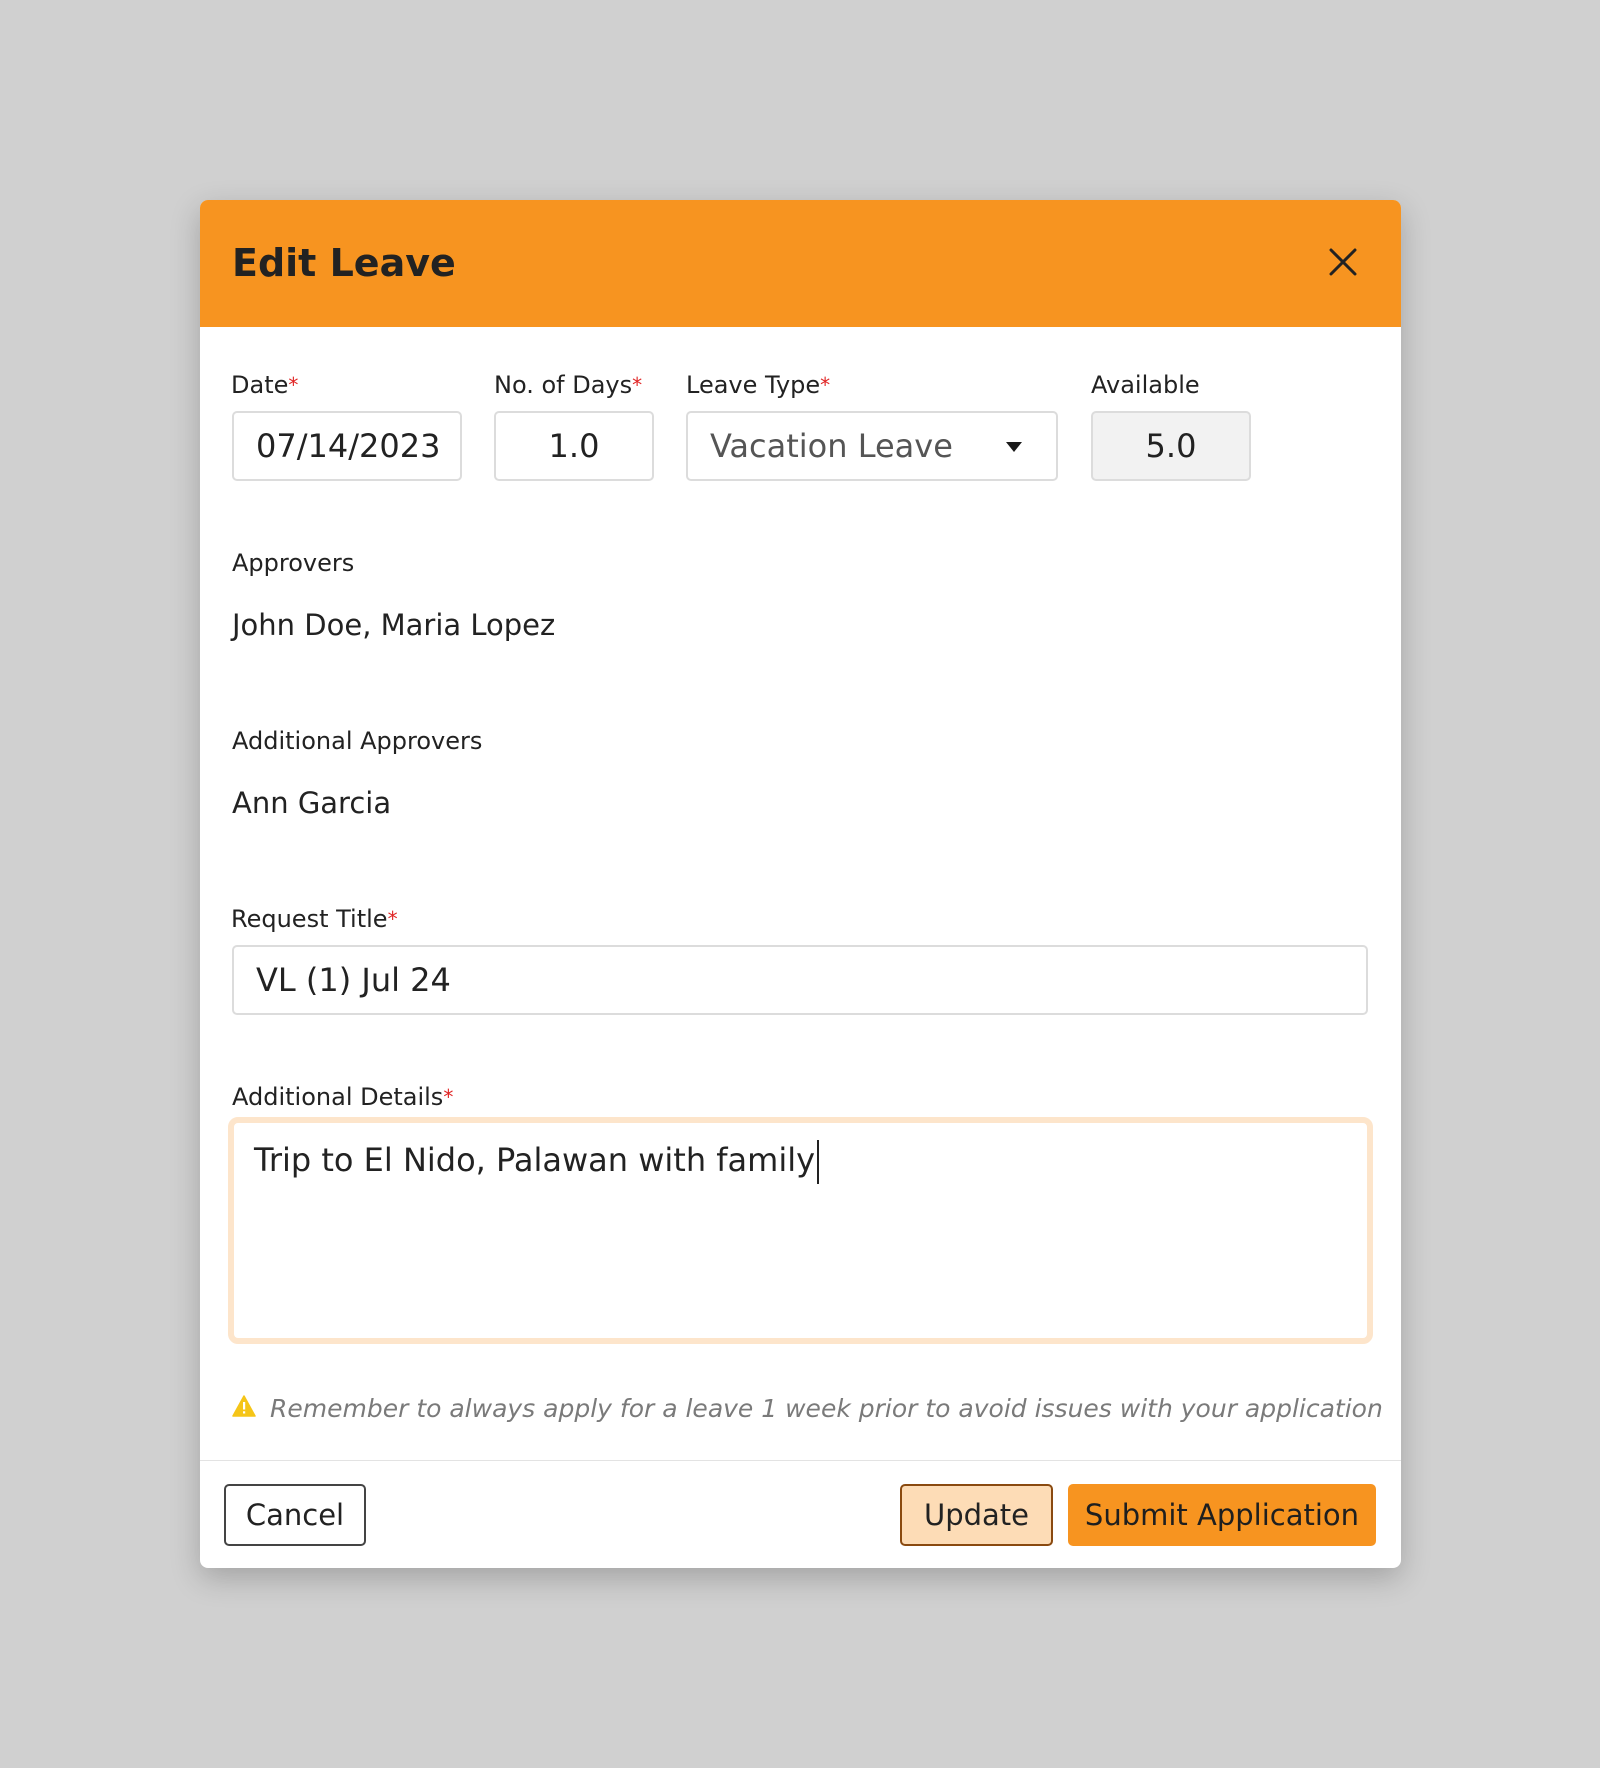  What do you see at coordinates (394, 625) in the screenshot?
I see `approvers-value: John Doe, Maria Lopez` at bounding box center [394, 625].